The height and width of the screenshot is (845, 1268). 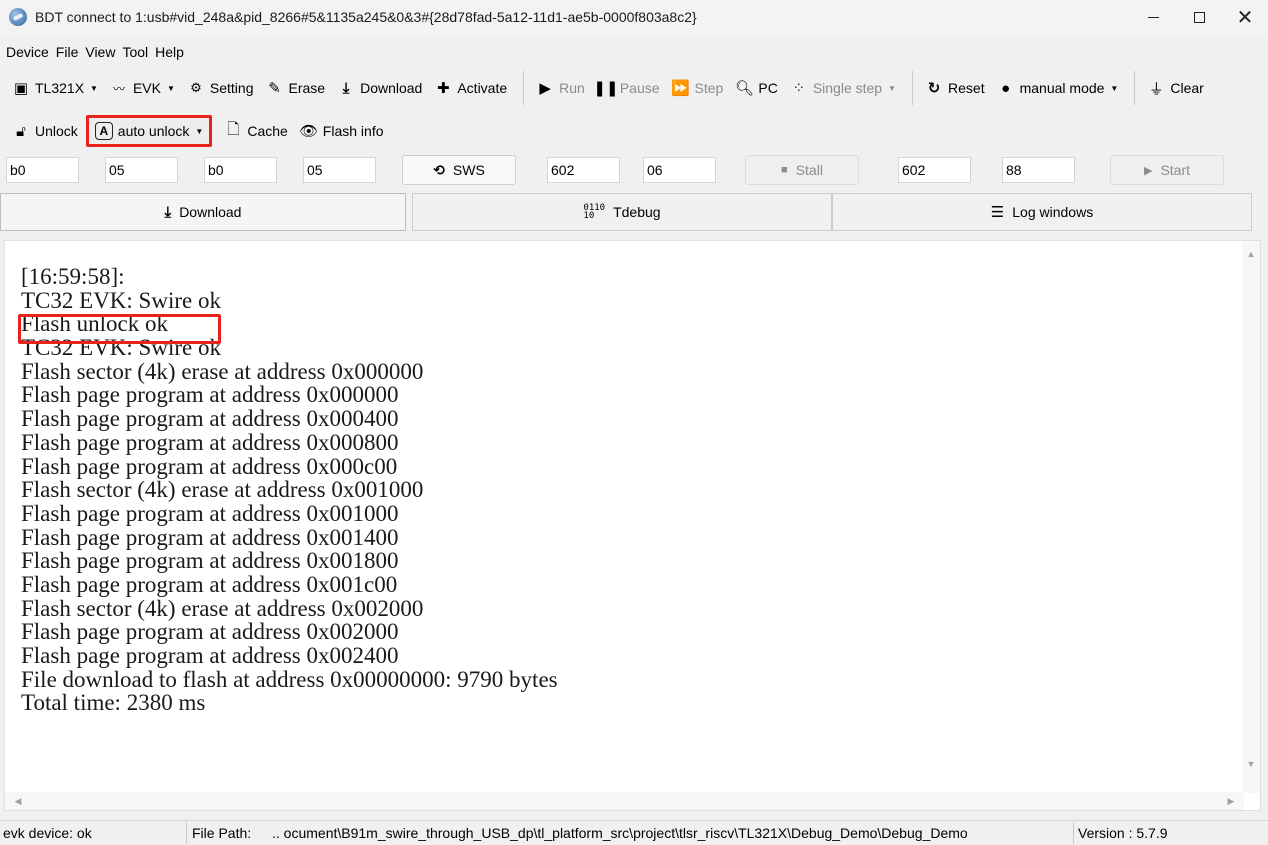 I want to click on auto-unlock-icon: A, so click(x=103, y=131).